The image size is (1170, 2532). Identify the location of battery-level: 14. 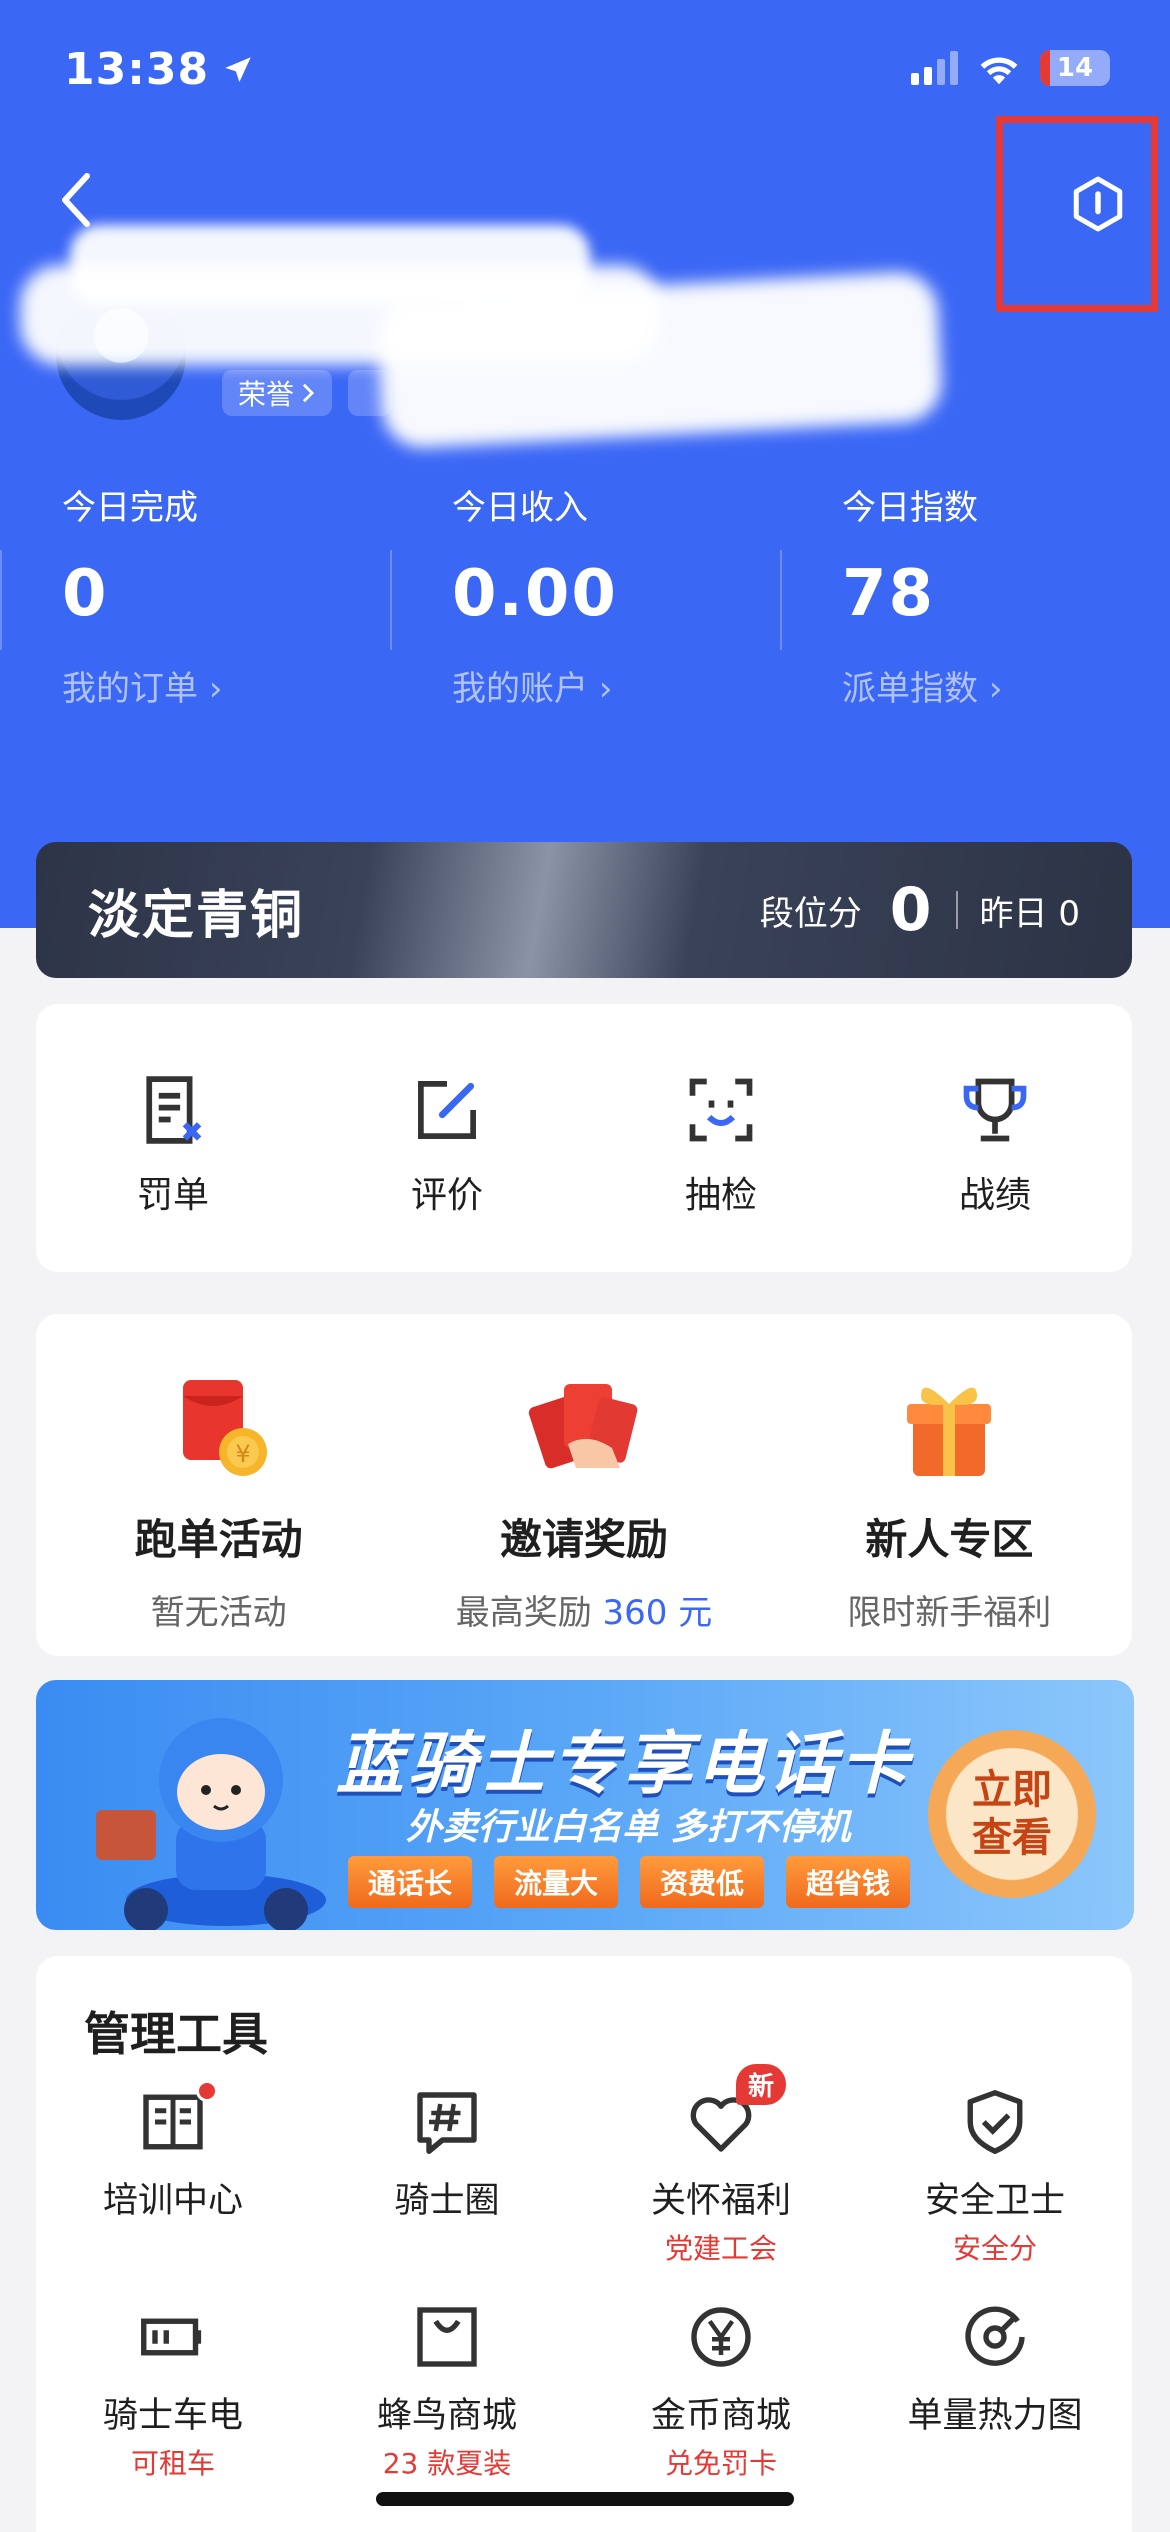
(1075, 68).